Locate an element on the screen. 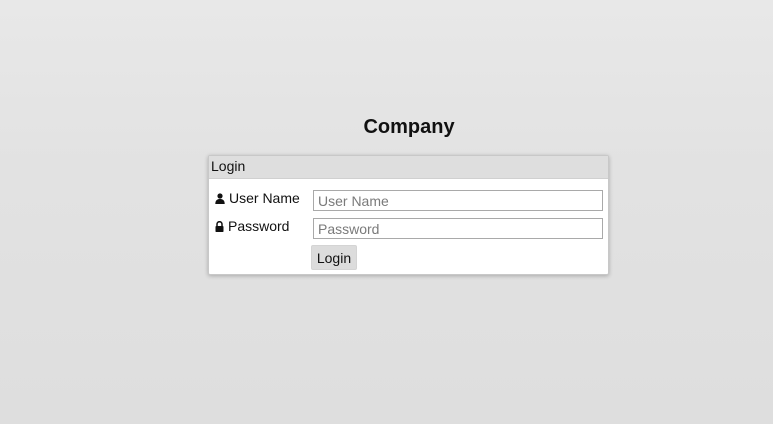 This screenshot has width=773, height=424. password-input is located at coordinates (458, 228).